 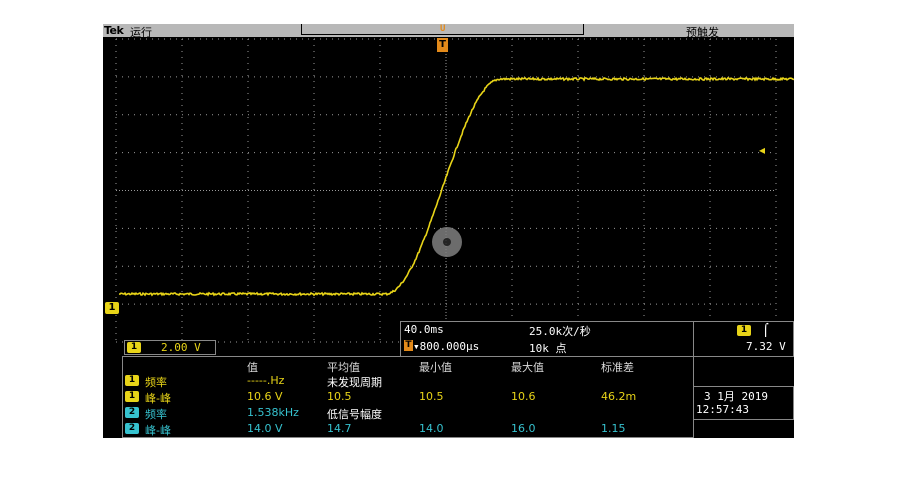 What do you see at coordinates (134, 347) in the screenshot?
I see `ch1-badge: 1` at bounding box center [134, 347].